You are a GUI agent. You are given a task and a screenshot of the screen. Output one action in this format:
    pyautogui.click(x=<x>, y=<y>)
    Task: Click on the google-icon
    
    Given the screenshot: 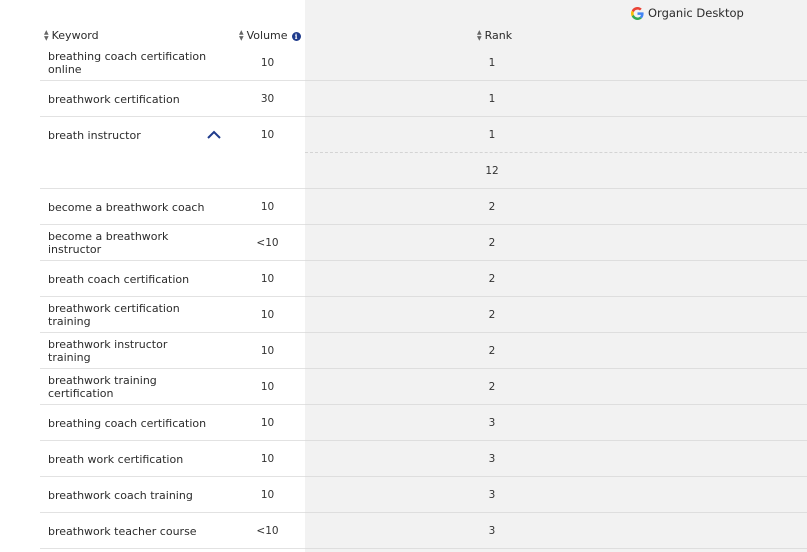 What is the action you would take?
    pyautogui.click(x=637, y=13)
    